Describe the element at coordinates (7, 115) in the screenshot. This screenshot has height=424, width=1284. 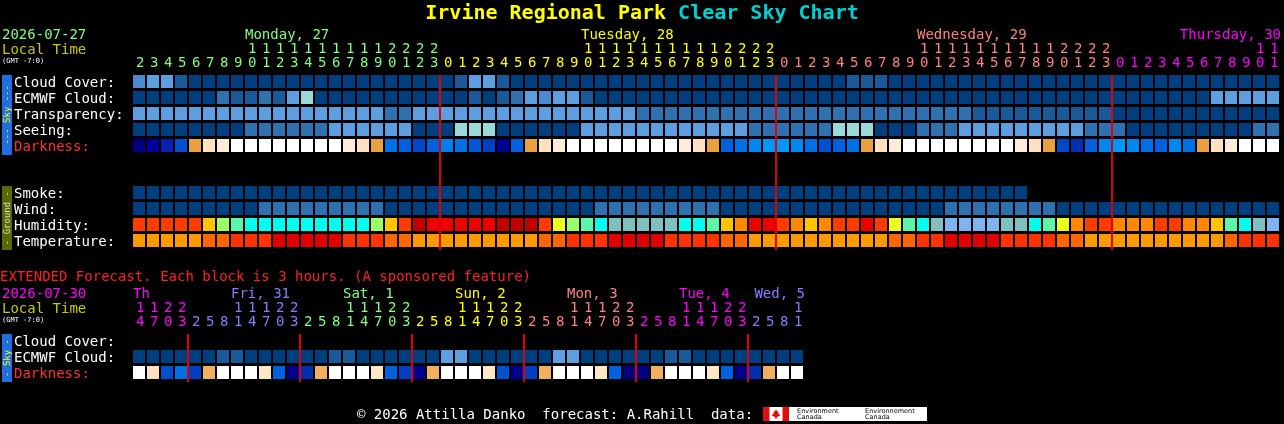
I see `sky-section-bar: --- Sky ---` at that location.